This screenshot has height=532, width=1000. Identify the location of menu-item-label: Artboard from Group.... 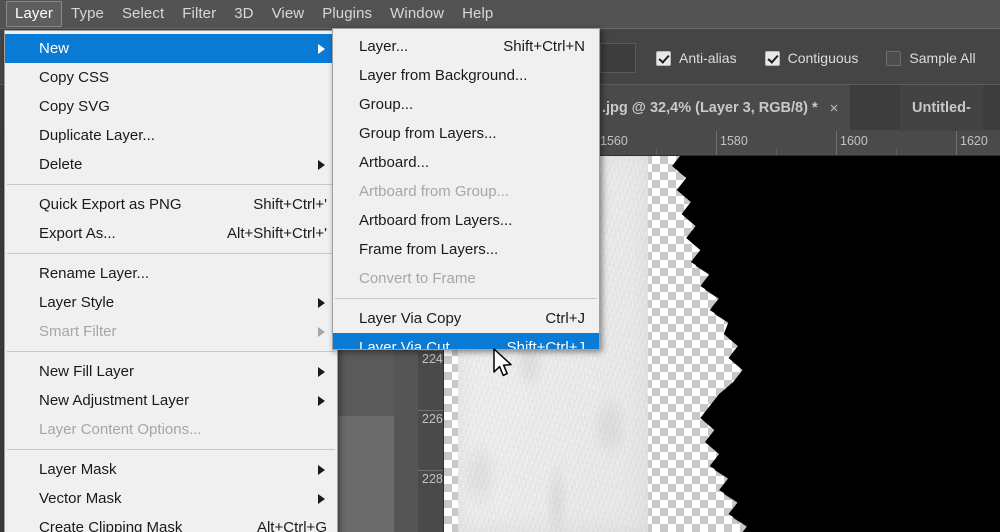
(434, 191).